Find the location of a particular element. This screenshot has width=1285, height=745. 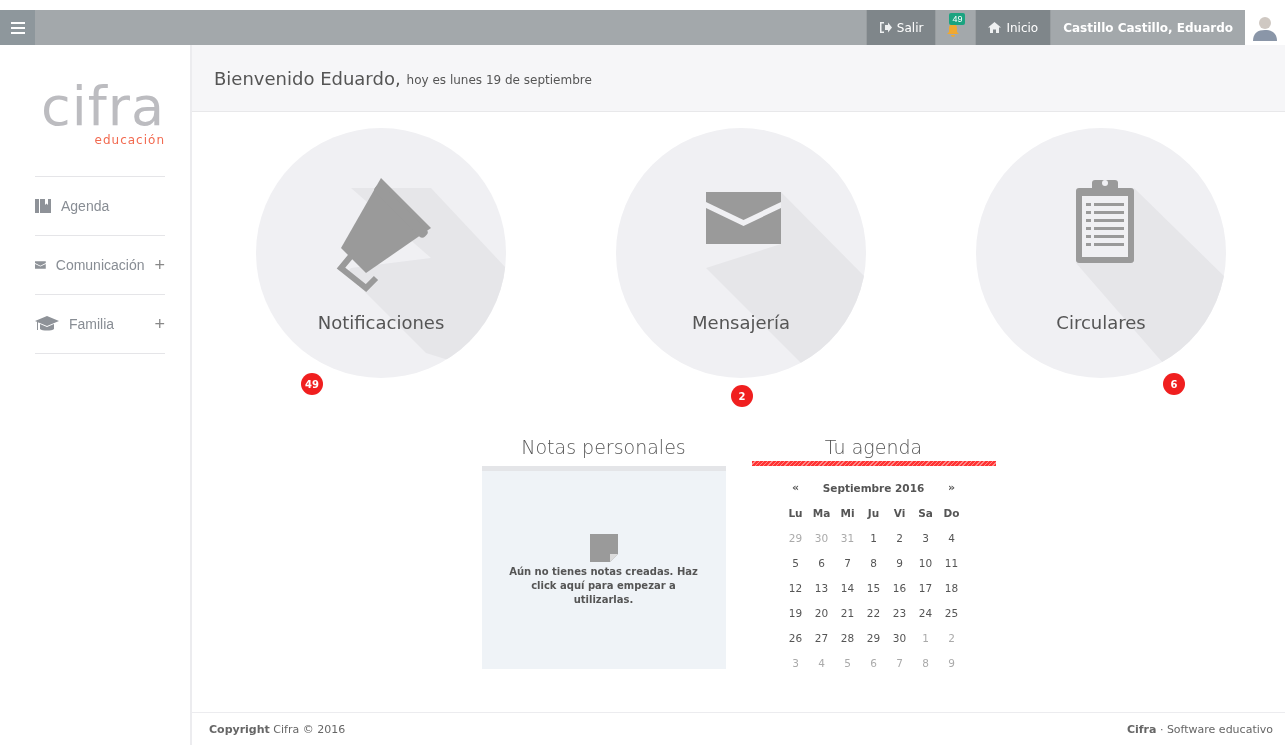

calendar-day: 25 is located at coordinates (951, 612).